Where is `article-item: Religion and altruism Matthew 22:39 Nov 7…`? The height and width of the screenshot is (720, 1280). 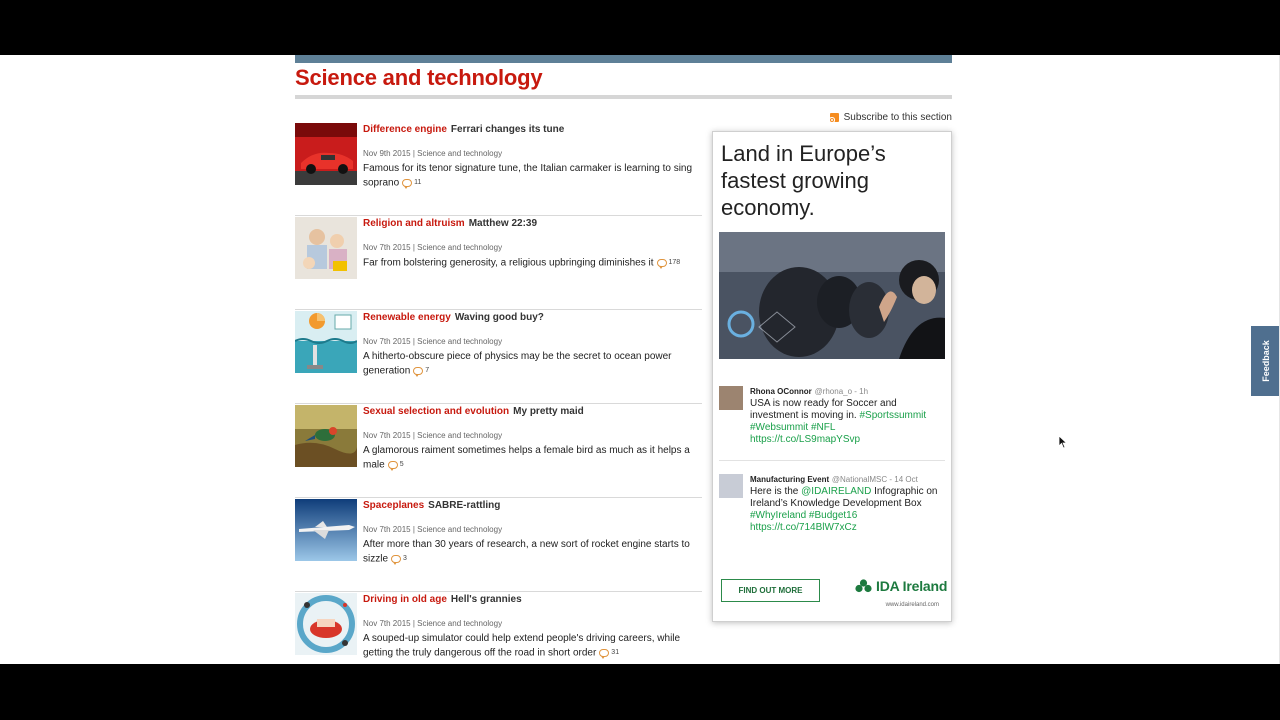
article-item: Religion and altruism Matthew 22:39 Nov 7… is located at coordinates (498, 263).